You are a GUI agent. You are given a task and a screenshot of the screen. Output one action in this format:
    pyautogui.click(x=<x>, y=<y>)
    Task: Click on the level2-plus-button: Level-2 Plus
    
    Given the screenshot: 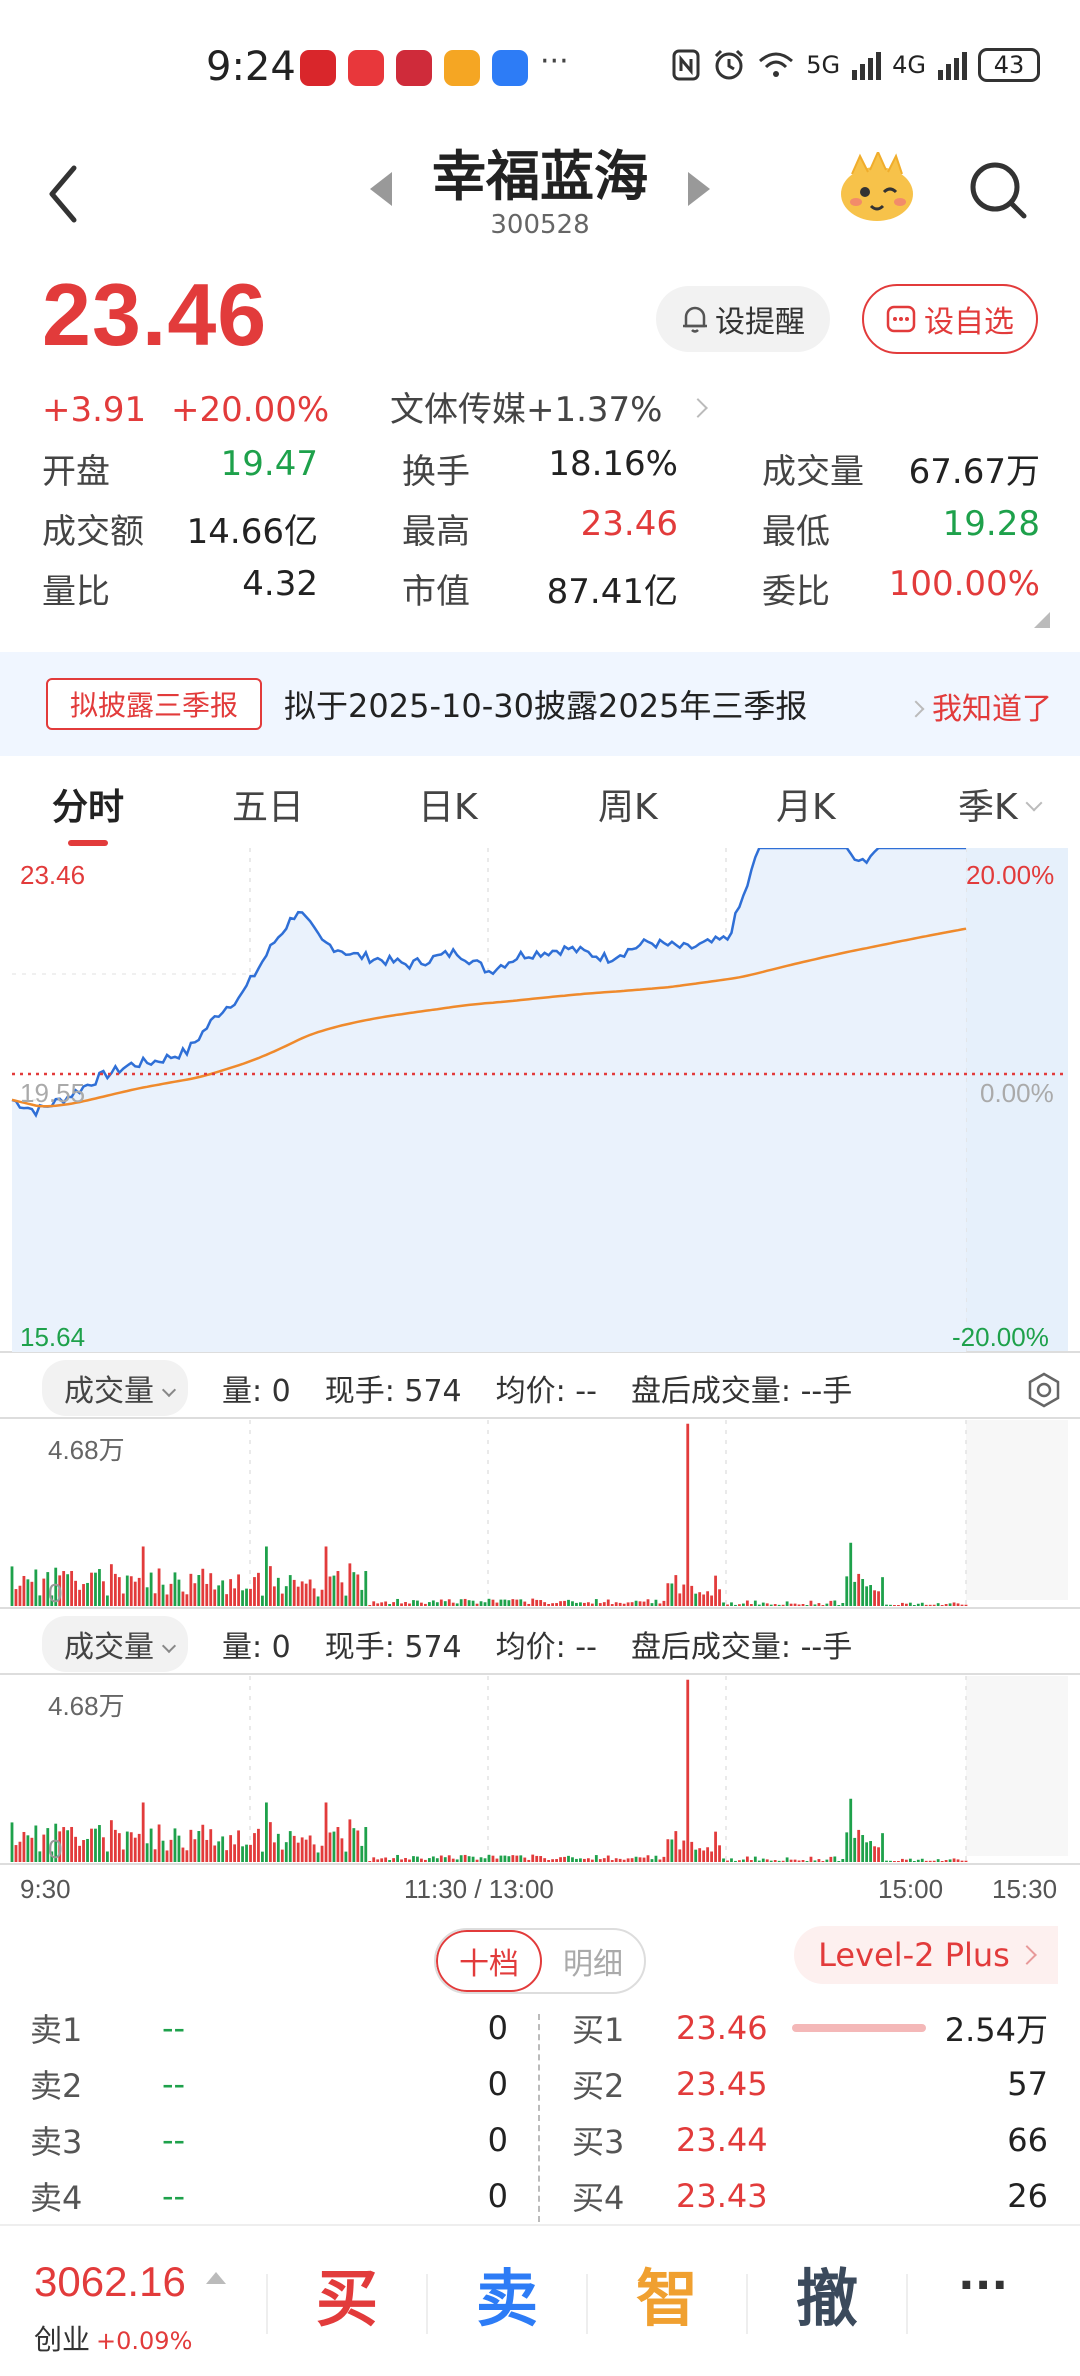 What is the action you would take?
    pyautogui.click(x=926, y=1955)
    